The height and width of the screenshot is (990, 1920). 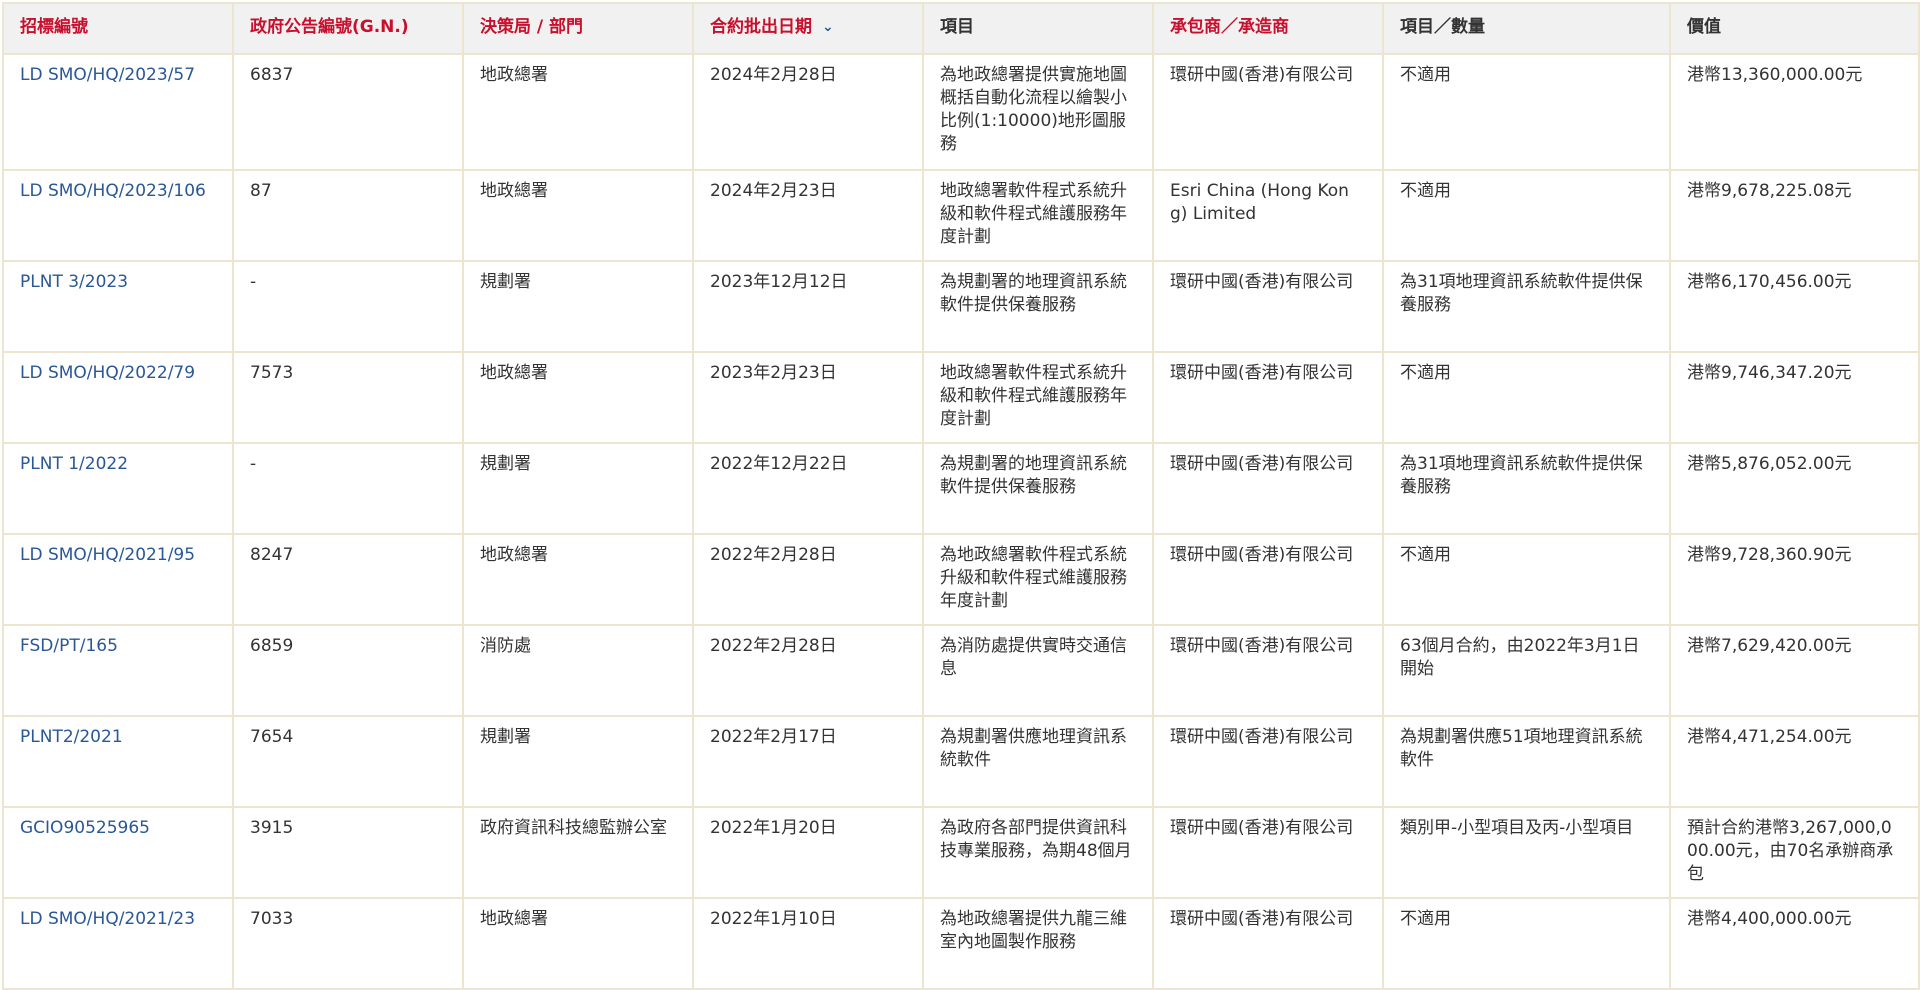 I want to click on cell-contractor: Esri China (Hong Kong) Limited, so click(x=1268, y=215).